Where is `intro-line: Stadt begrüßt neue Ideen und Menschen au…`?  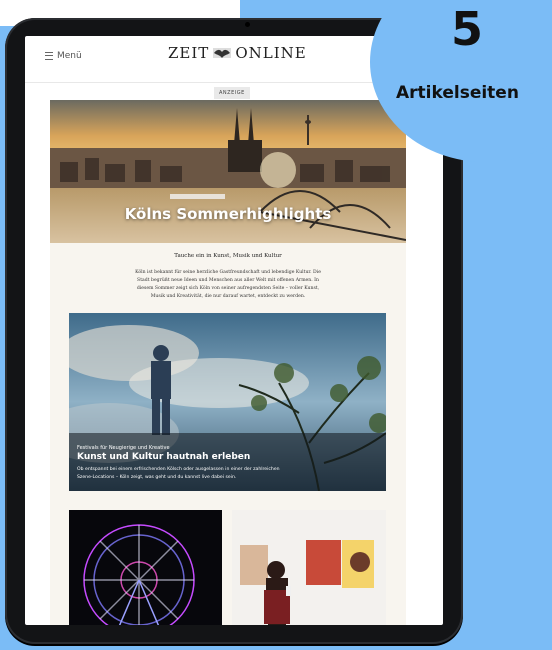
intro-line: Stadt begrüßt neue Ideen und Menschen au… is located at coordinates (228, 280).